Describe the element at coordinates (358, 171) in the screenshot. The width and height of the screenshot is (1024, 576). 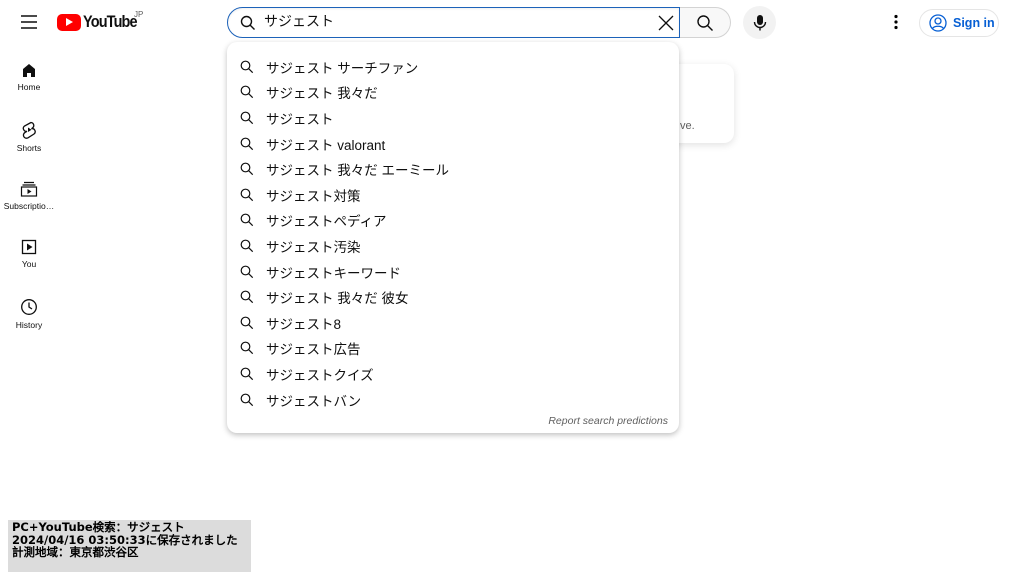
I see `suggestion-text: サジェスト 我々だ エーミール` at that location.